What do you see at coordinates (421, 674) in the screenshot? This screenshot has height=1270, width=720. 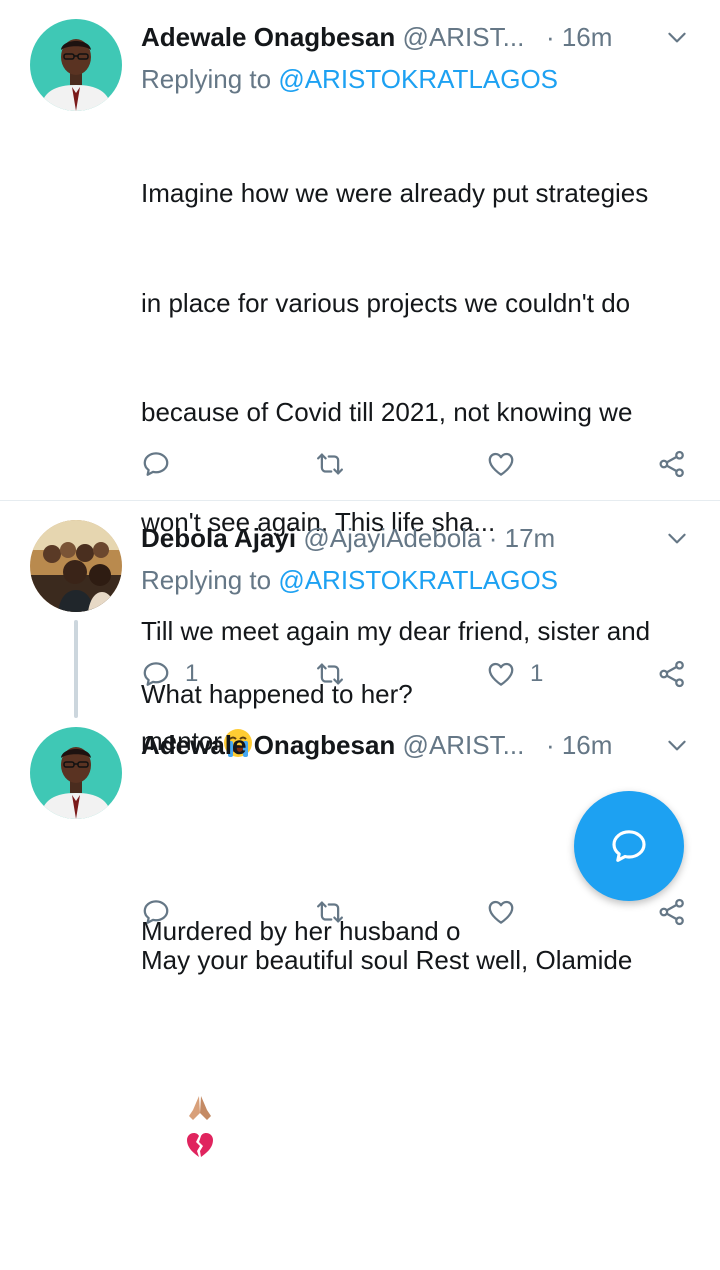 I see `tweet-actions: 1 1` at bounding box center [421, 674].